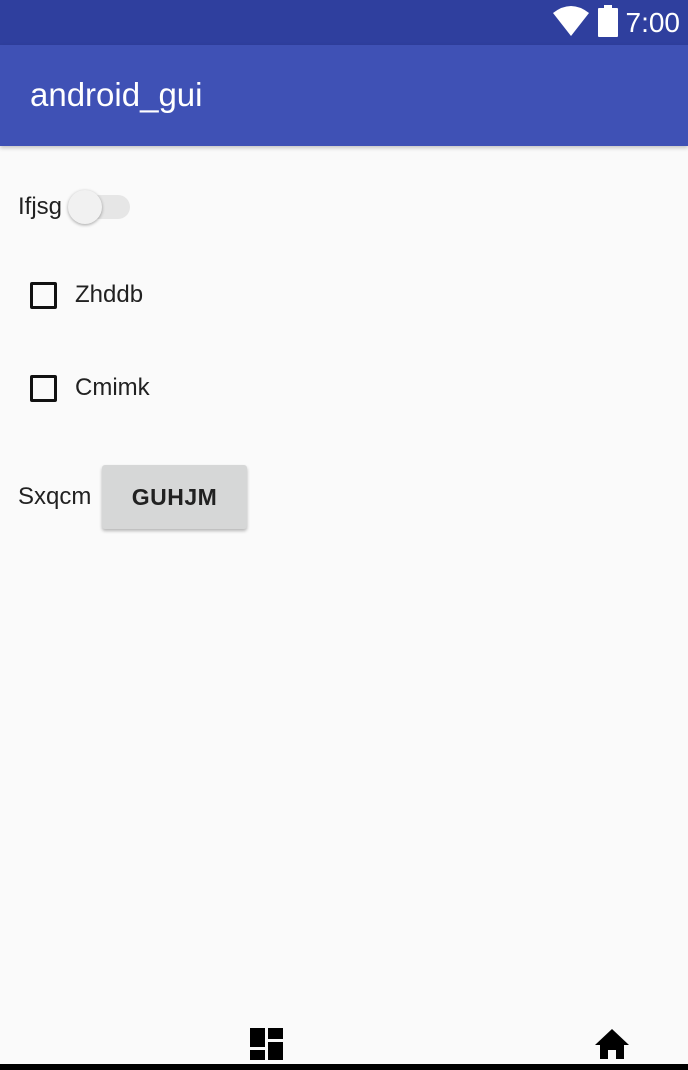 This screenshot has height=1070, width=688. Describe the element at coordinates (344, 95) in the screenshot. I see `app-bar: android_gui` at that location.